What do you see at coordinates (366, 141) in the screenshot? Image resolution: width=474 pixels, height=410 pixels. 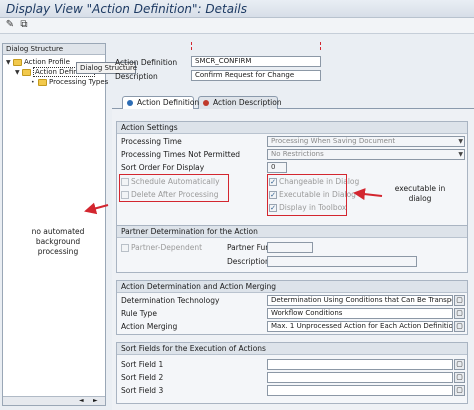 I see `processing-time-select: Processing When Saving Document ▼` at bounding box center [366, 141].